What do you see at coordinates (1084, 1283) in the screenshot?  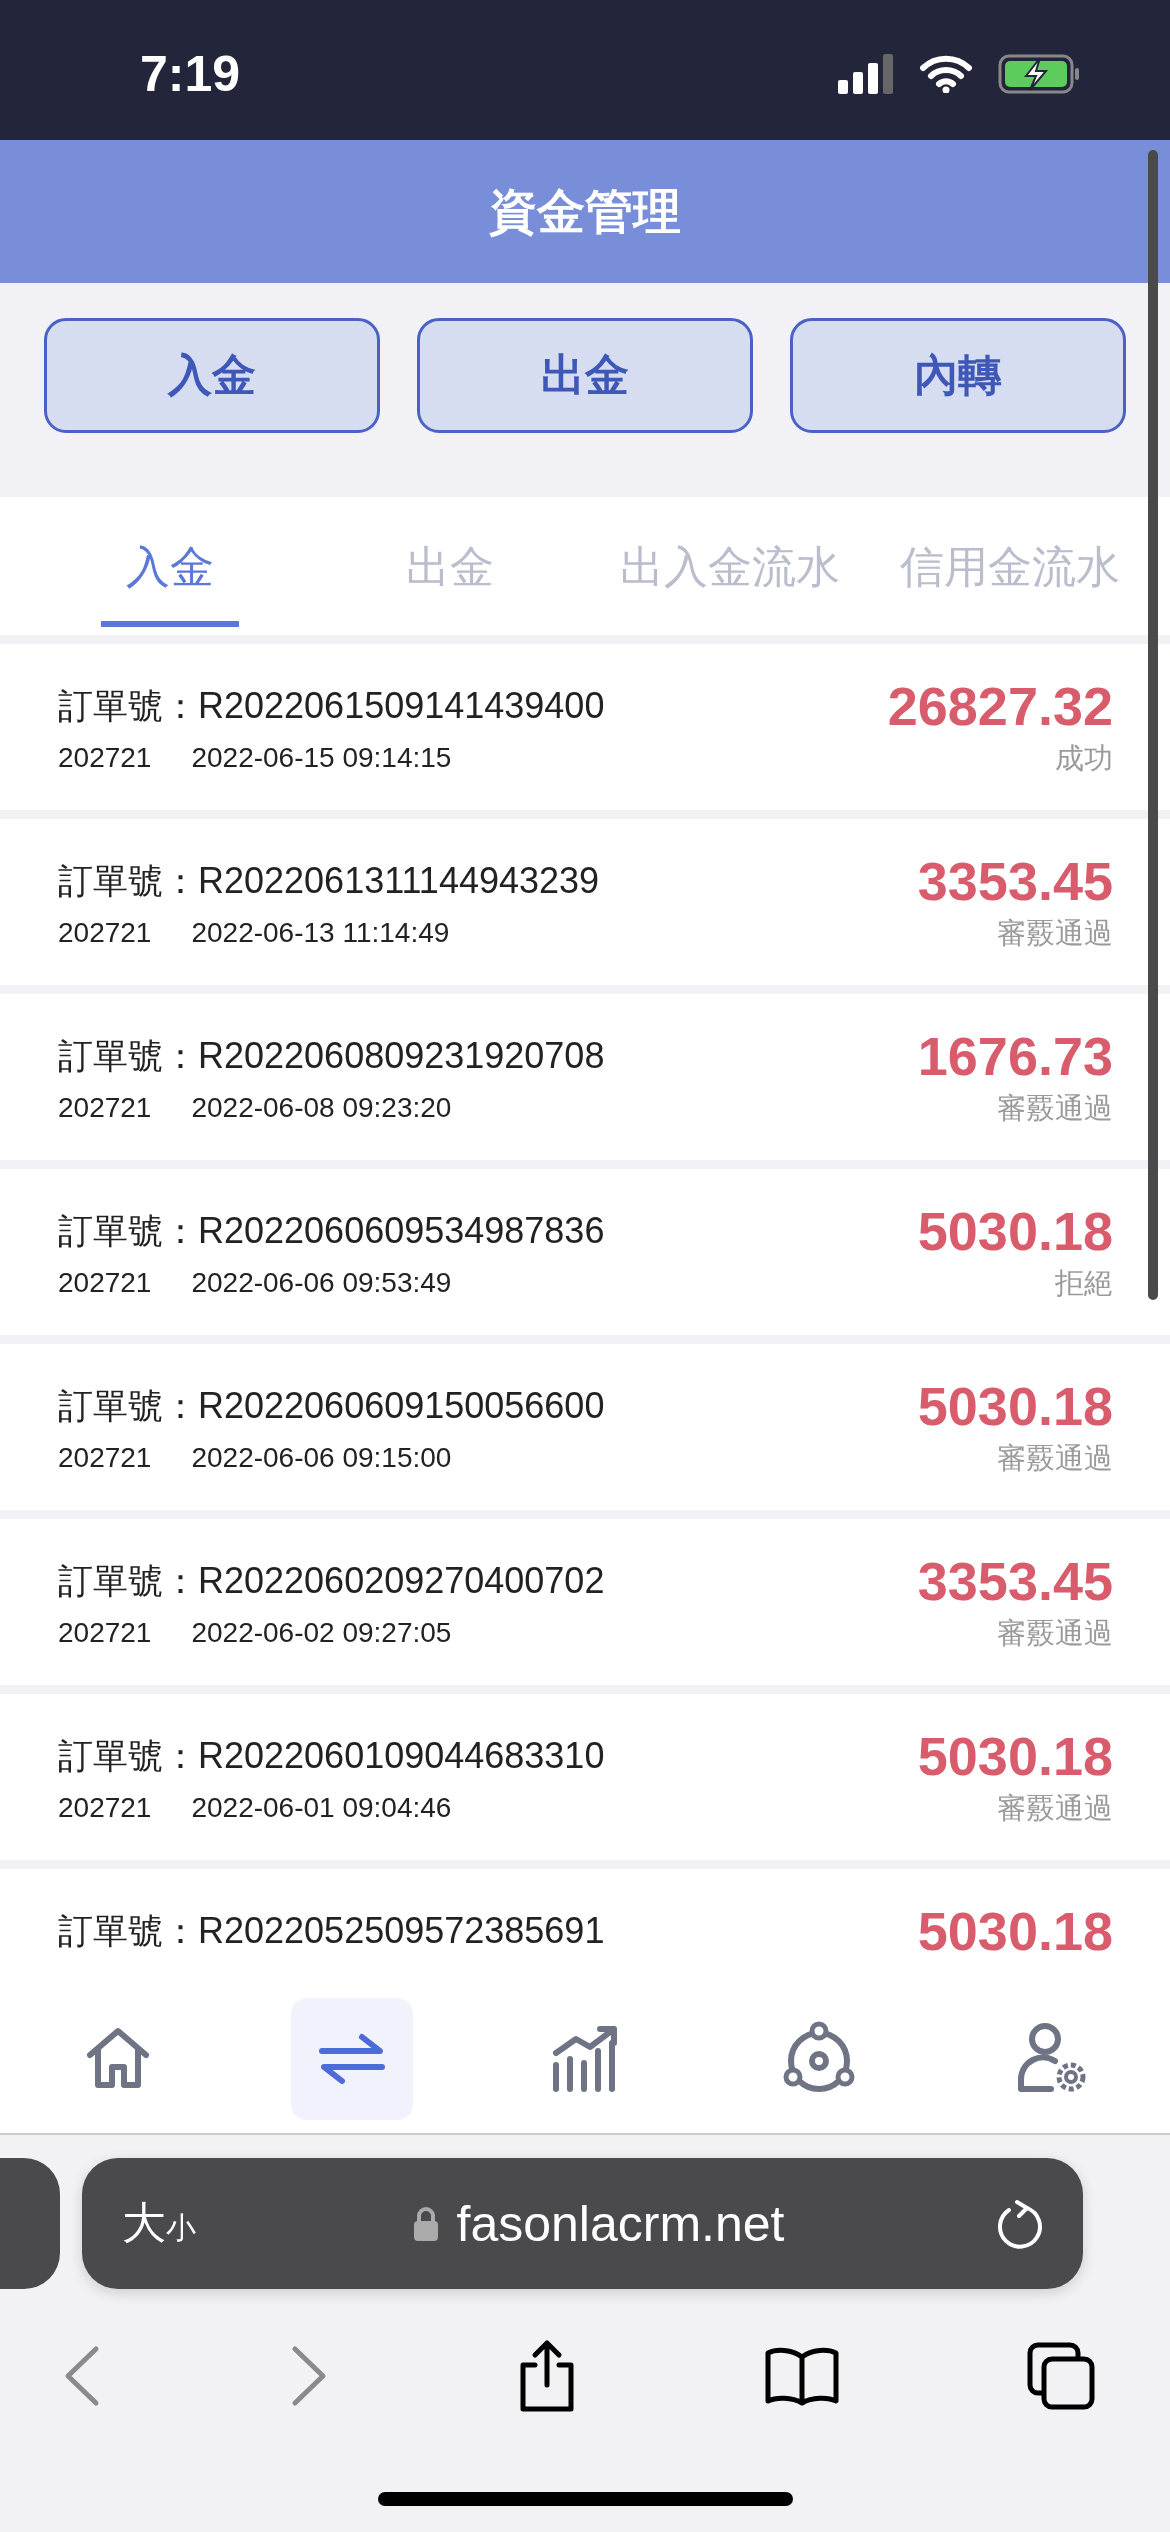 I see `status-text: 拒絕` at bounding box center [1084, 1283].